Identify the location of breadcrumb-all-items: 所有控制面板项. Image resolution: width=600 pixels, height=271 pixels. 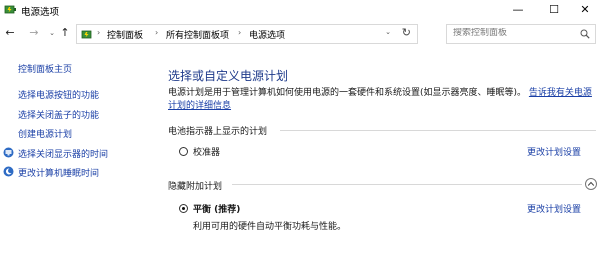
(197, 34).